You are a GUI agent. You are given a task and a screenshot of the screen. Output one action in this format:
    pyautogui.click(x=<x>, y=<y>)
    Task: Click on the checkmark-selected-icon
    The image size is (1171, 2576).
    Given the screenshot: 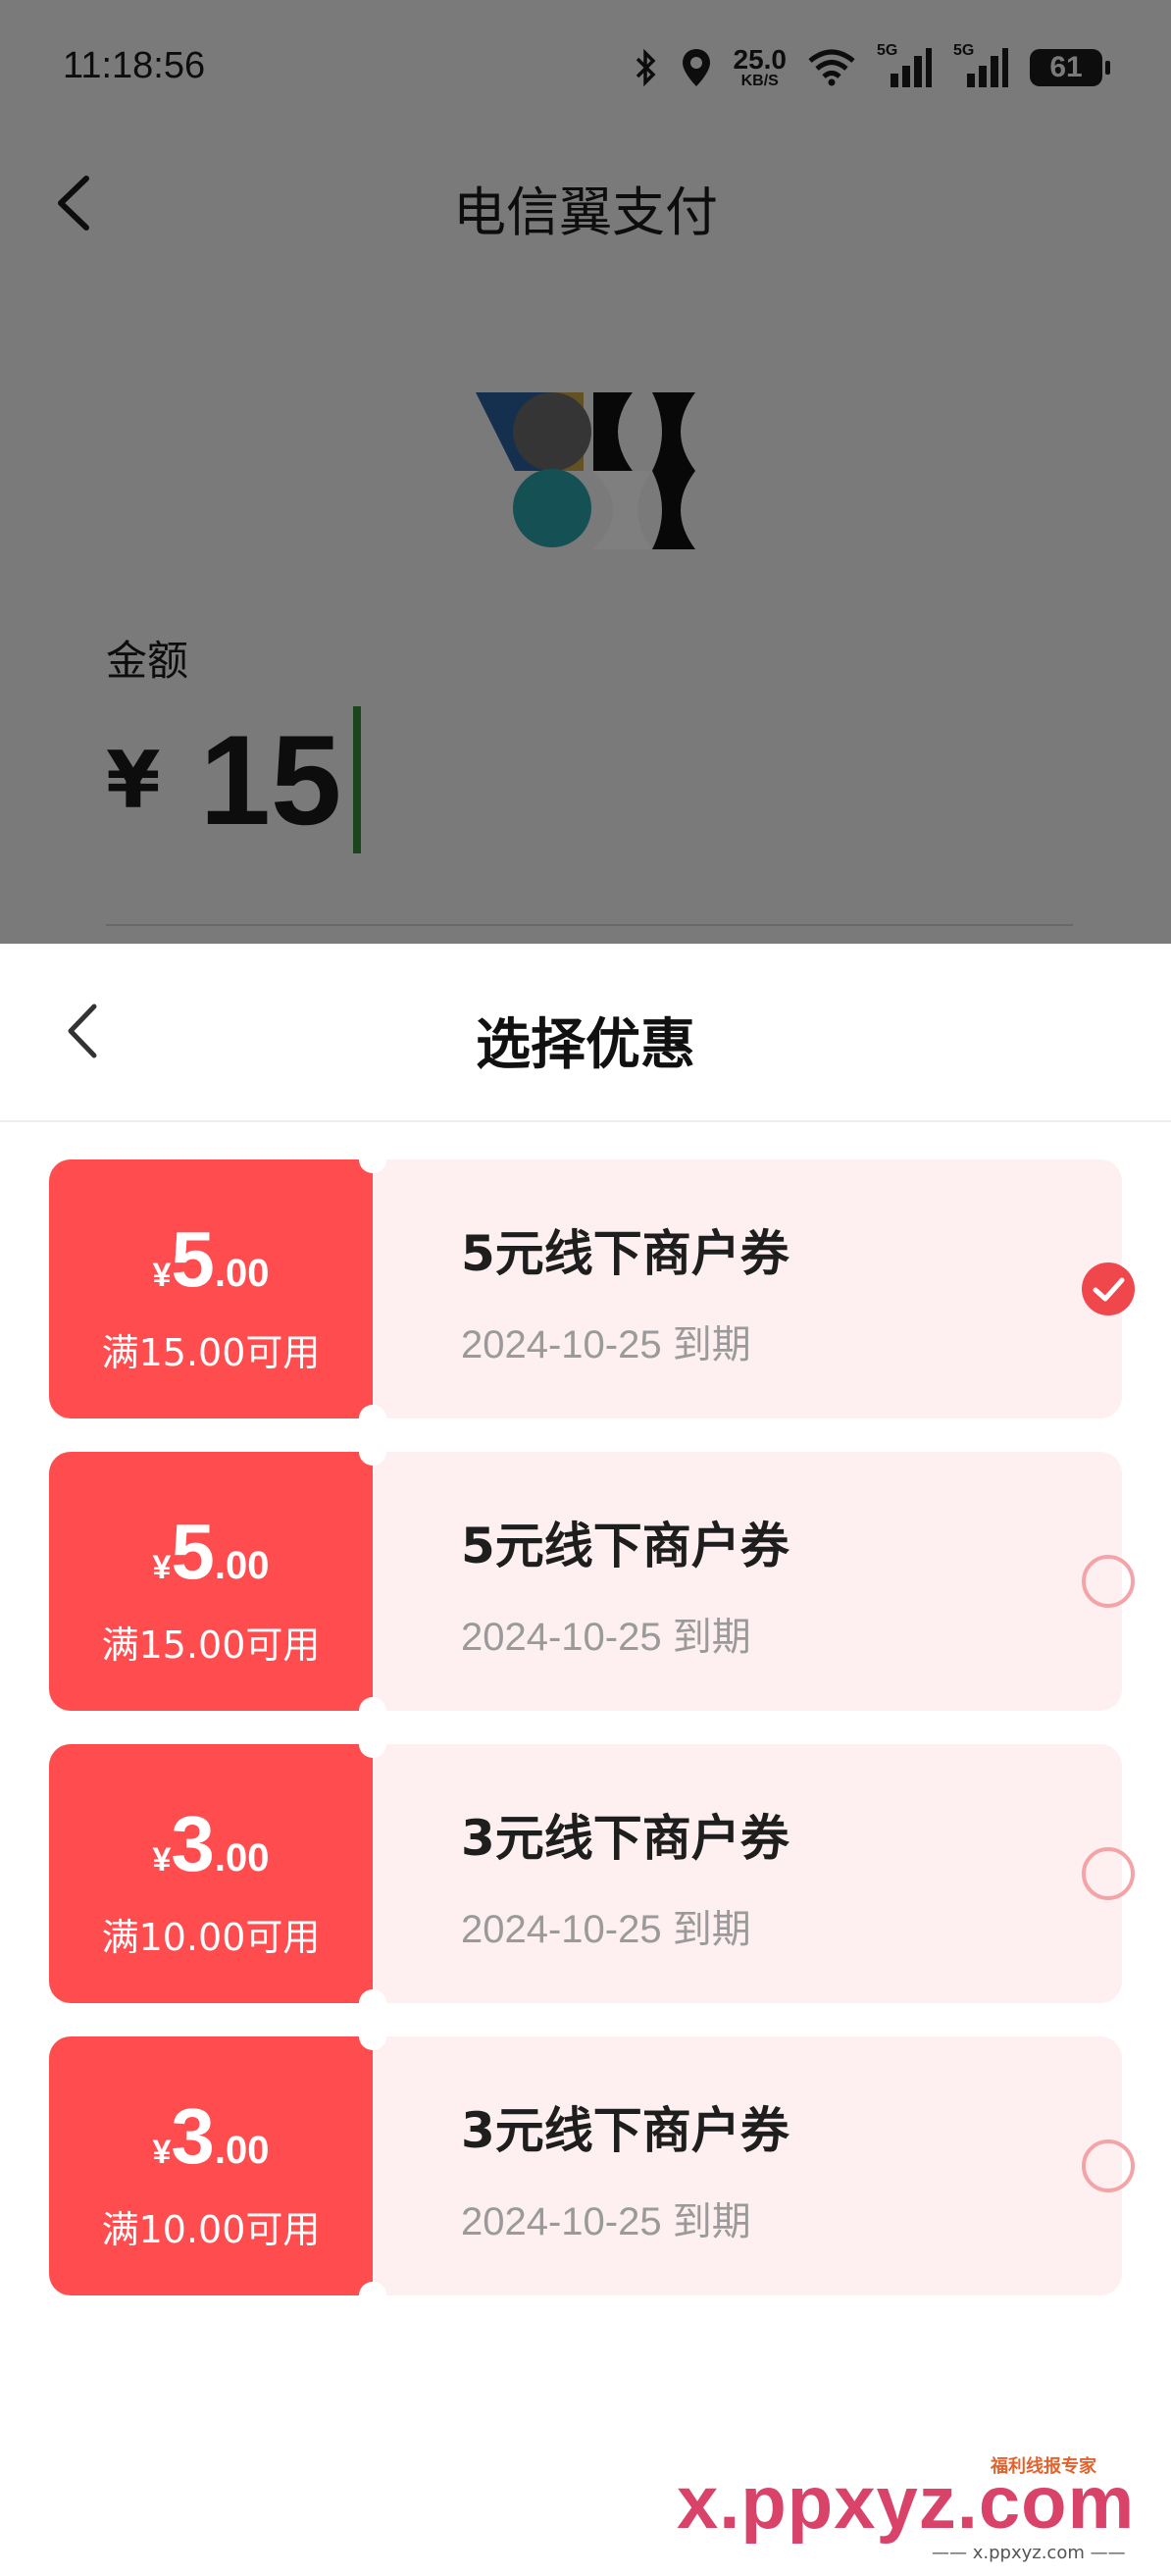 What is the action you would take?
    pyautogui.click(x=1108, y=1289)
    